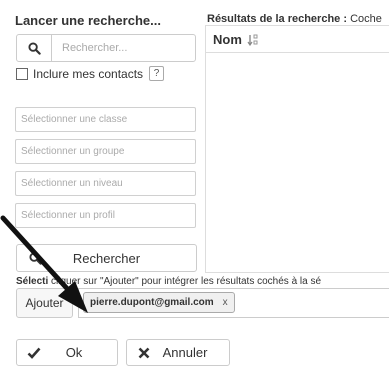 The width and height of the screenshot is (389, 387). Describe the element at coordinates (225, 302) in the screenshot. I see `remove-tag-icon: x` at that location.